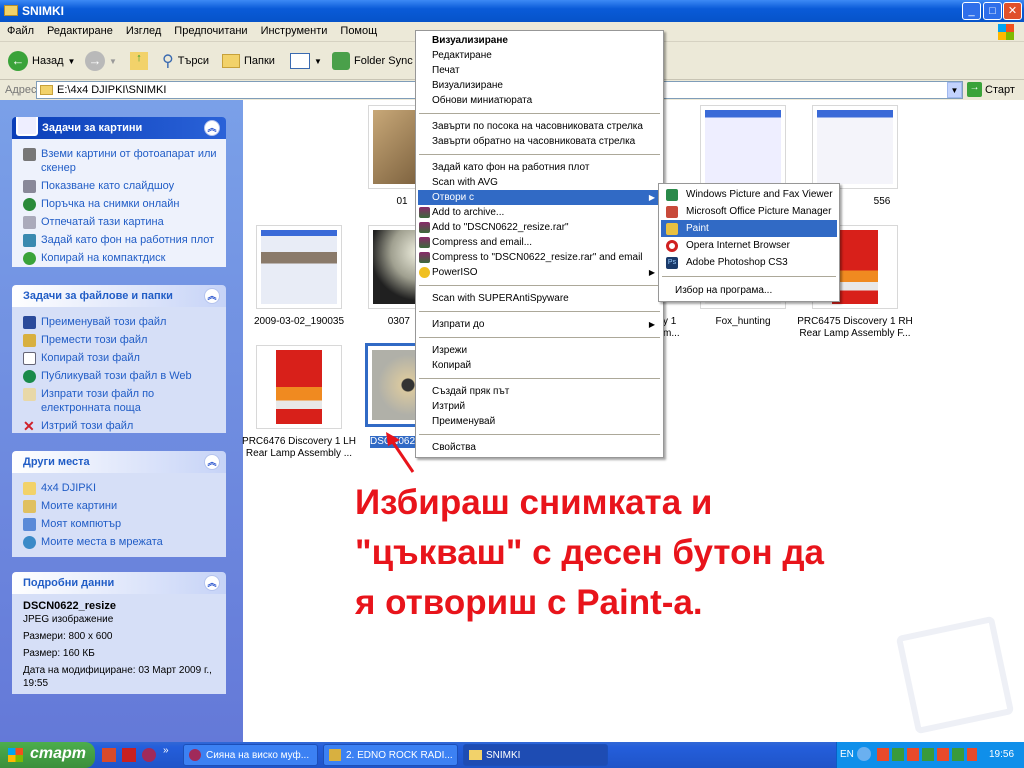 The height and width of the screenshot is (768, 1024). I want to click on language-indicator: EN, so click(847, 754).